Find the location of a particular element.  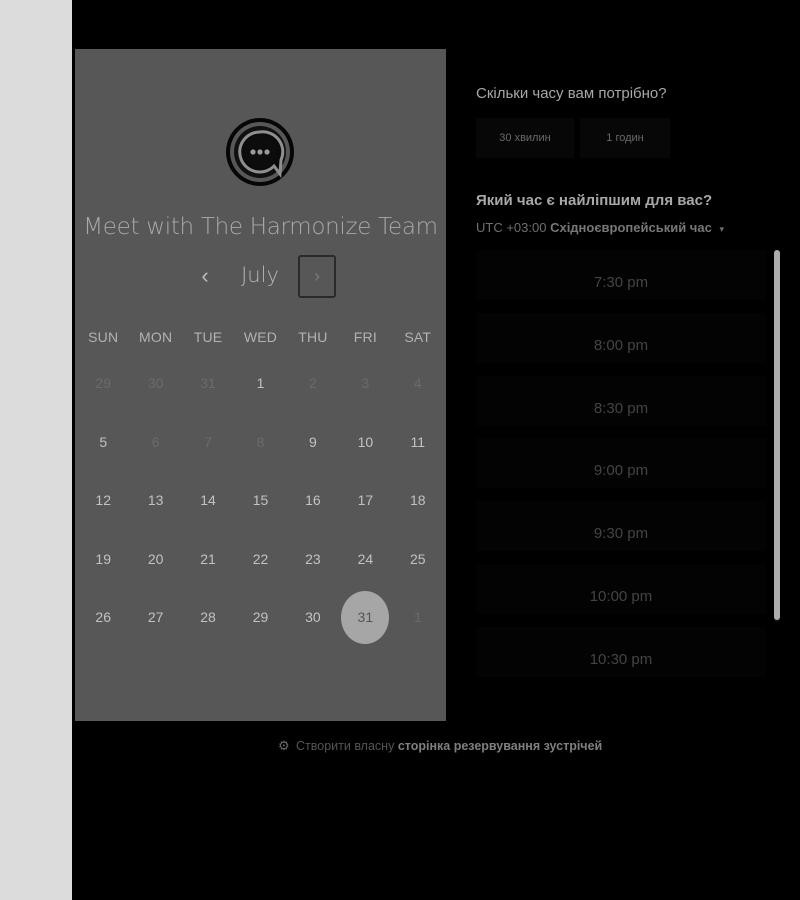

weekday-header: SUN MON TUE WED THU FRI SAT is located at coordinates (260, 337).